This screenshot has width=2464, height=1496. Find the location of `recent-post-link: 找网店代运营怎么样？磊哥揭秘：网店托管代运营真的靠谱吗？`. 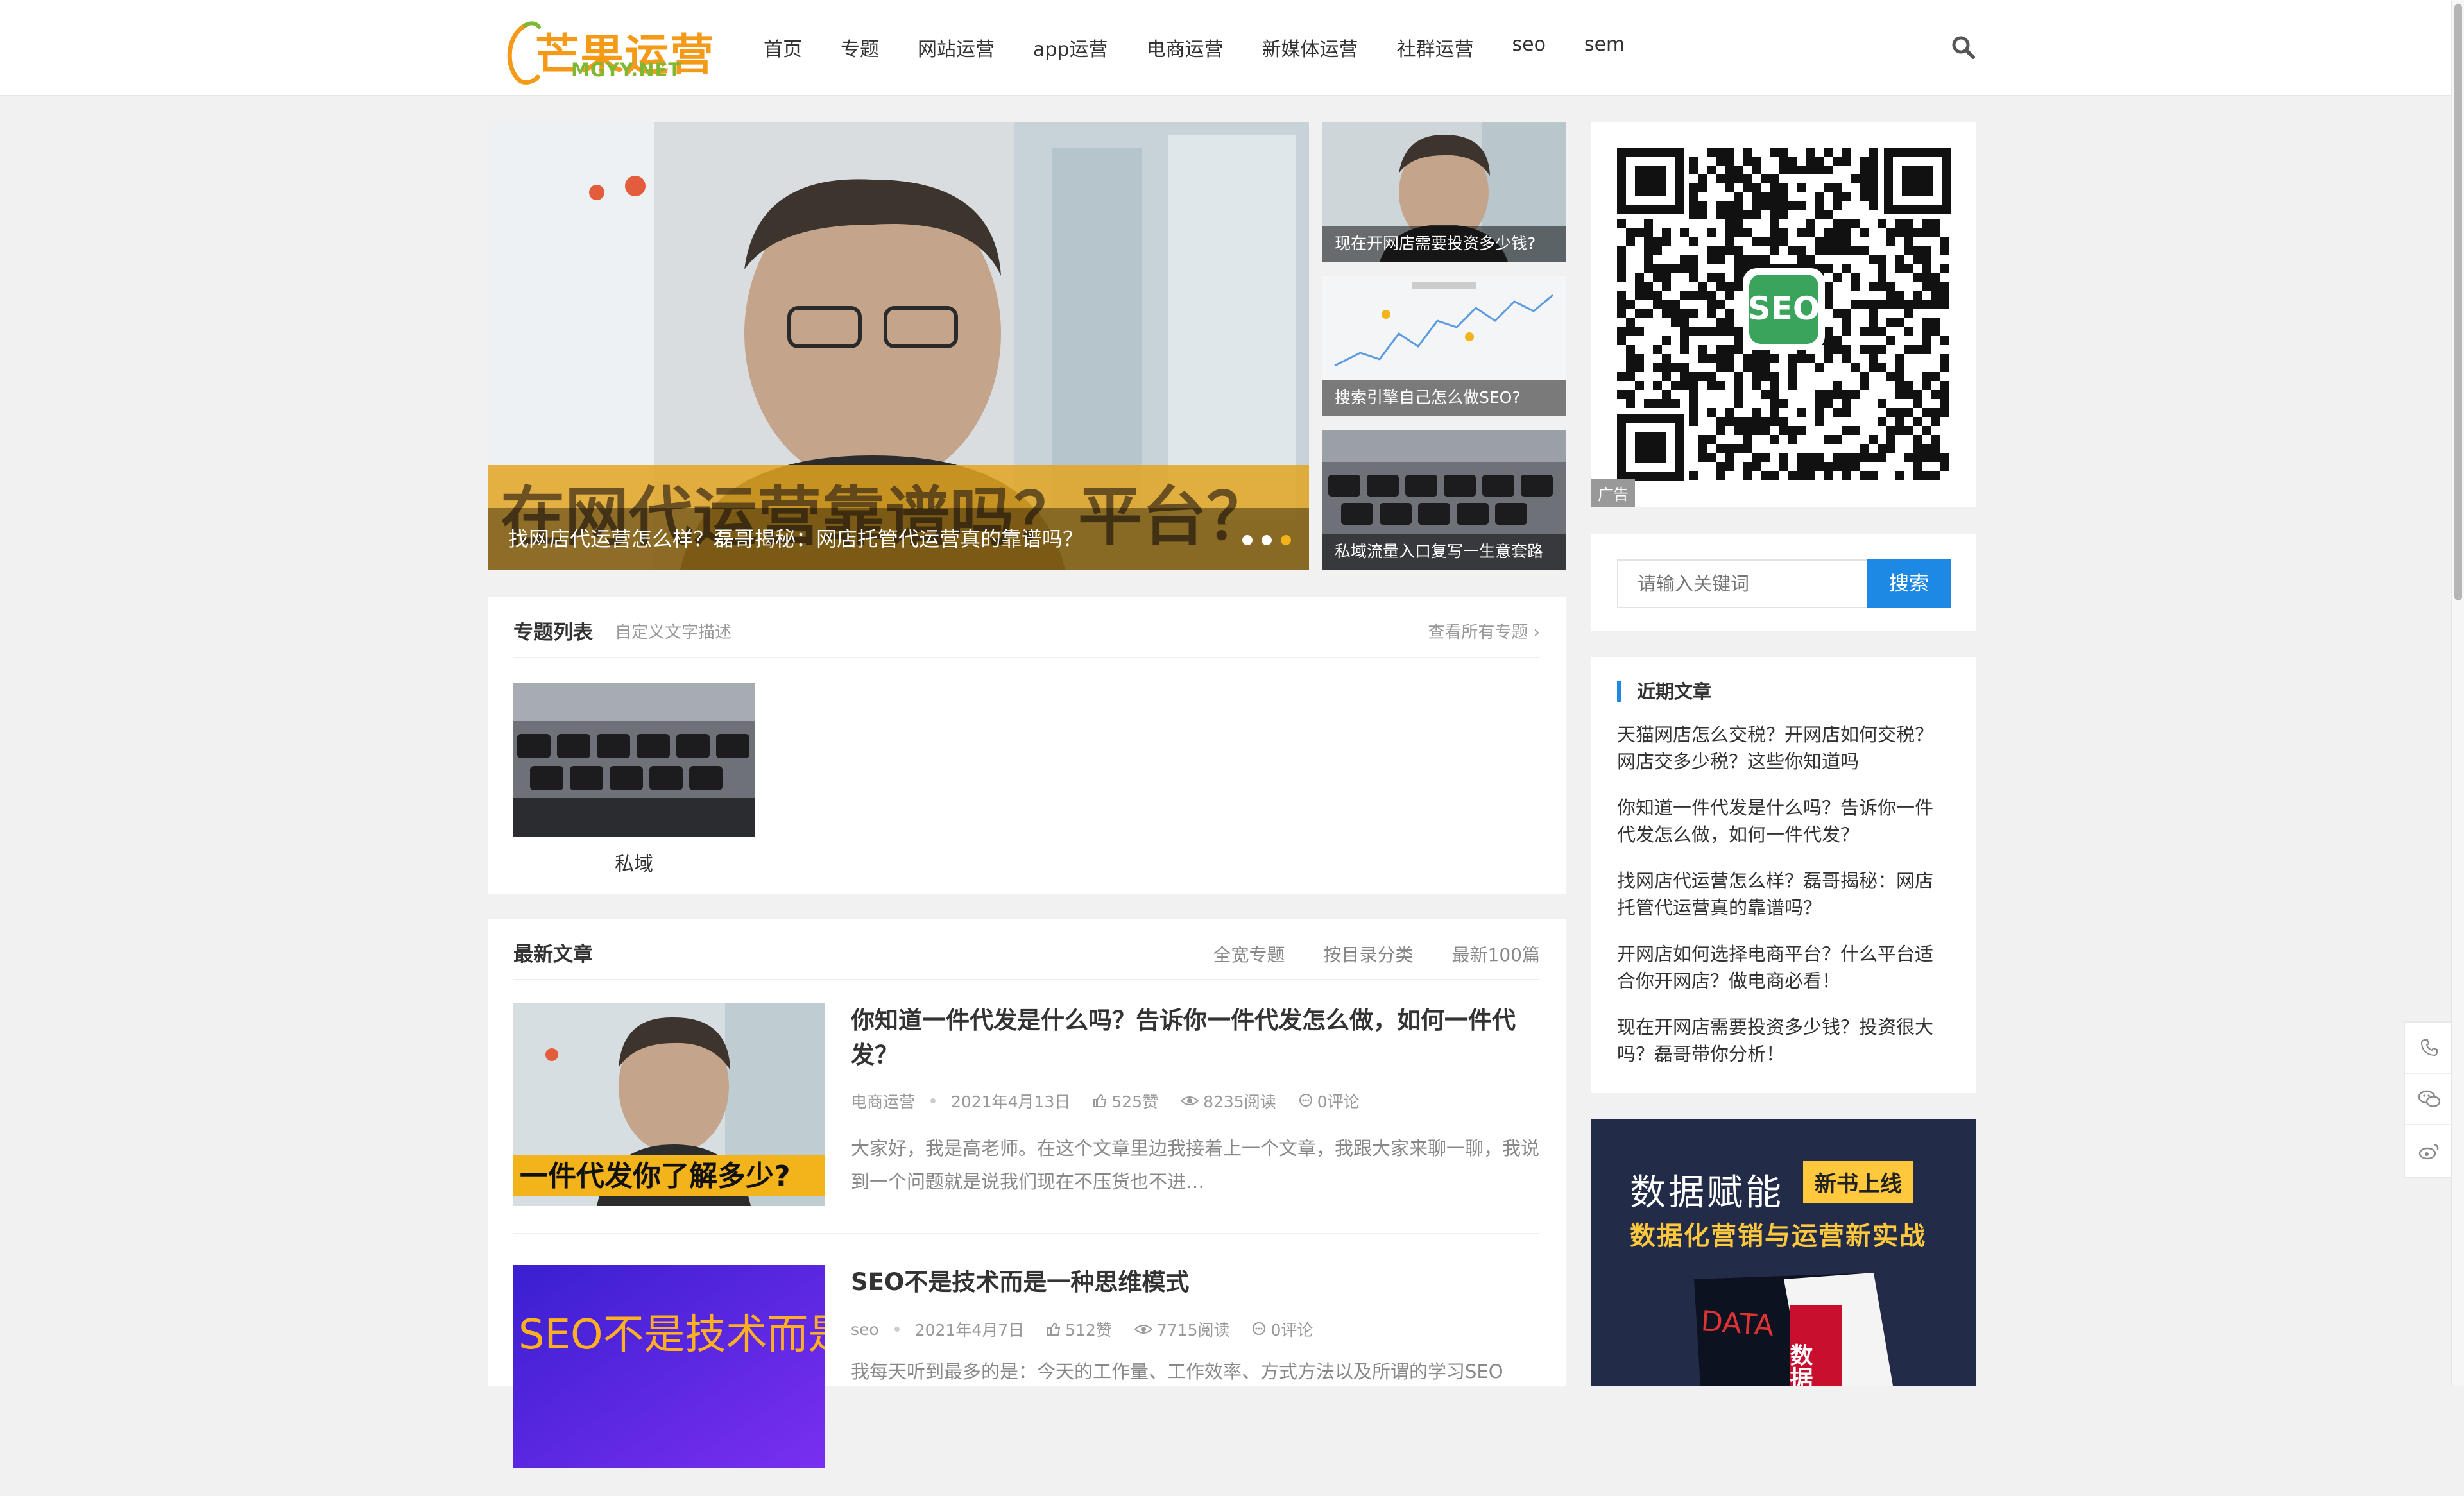

recent-post-link: 找网店代运营怎么样？磊哥揭秘：网店托管代运营真的靠谱吗？ is located at coordinates (1784, 894).